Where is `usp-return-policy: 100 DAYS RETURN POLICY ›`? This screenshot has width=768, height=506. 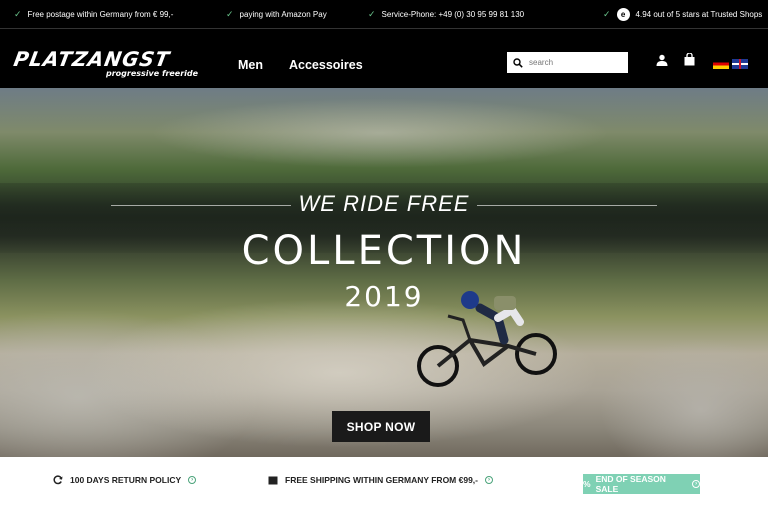 usp-return-policy: 100 DAYS RETURN POLICY › is located at coordinates (125, 480).